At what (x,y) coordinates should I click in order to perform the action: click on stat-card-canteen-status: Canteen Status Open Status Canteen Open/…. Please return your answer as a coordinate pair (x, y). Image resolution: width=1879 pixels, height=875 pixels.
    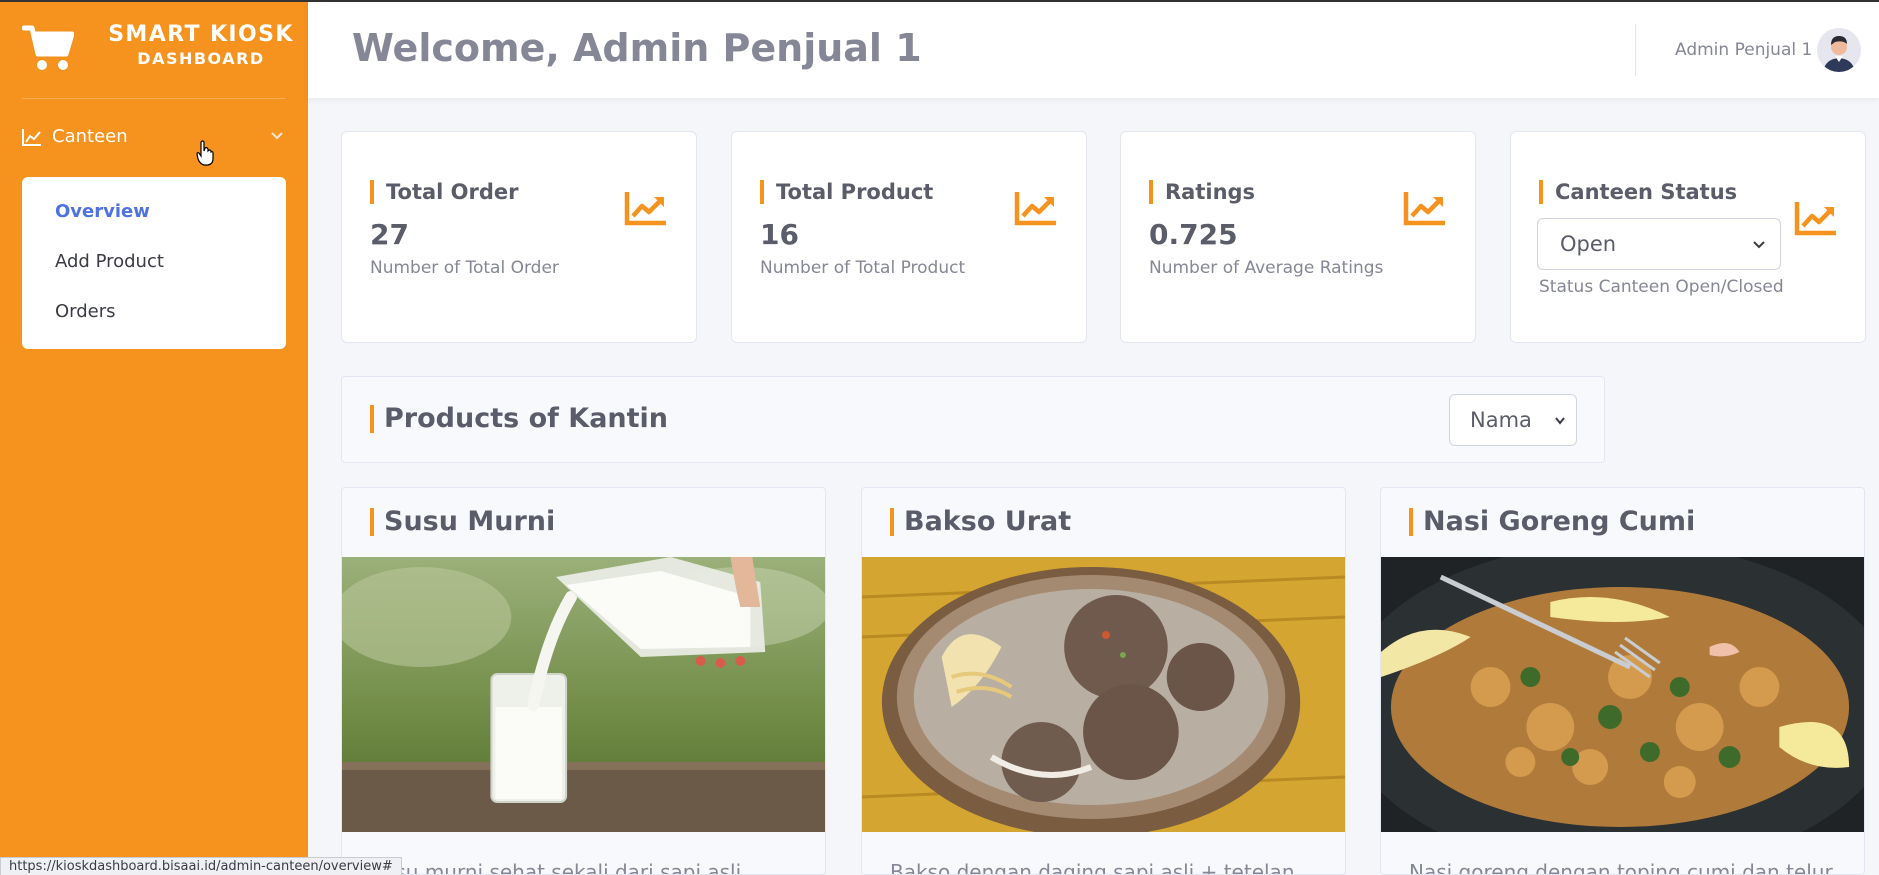
    Looking at the image, I should click on (1688, 237).